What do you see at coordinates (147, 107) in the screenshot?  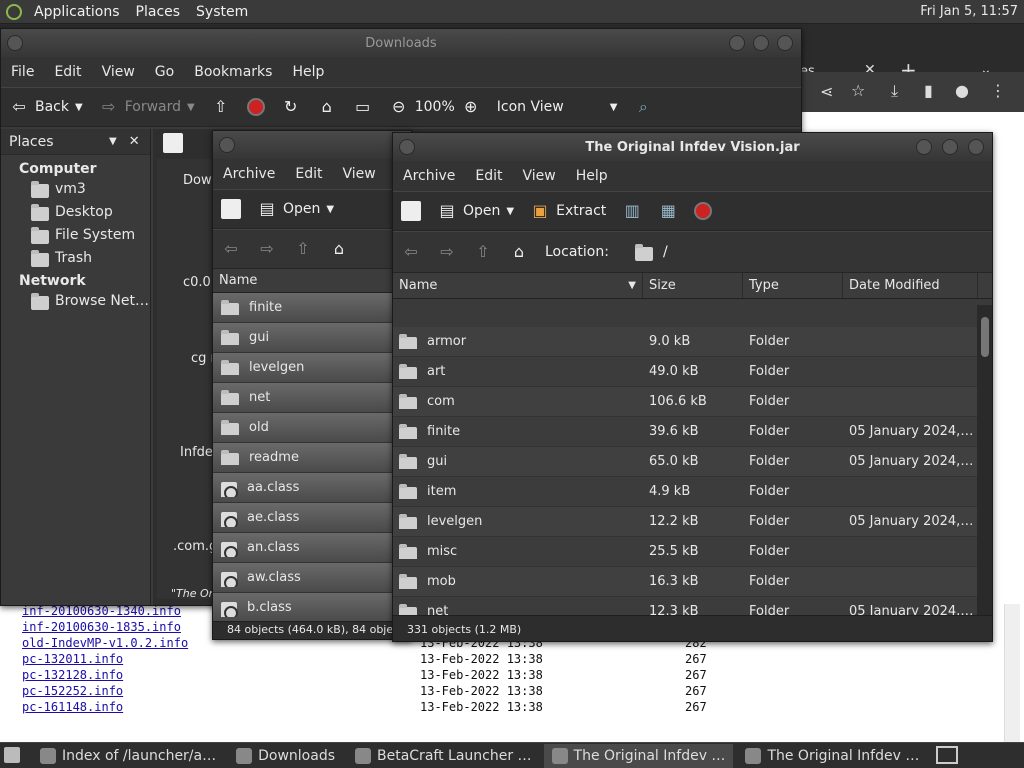 I see `forward-button: ⇨ Forward ▼` at bounding box center [147, 107].